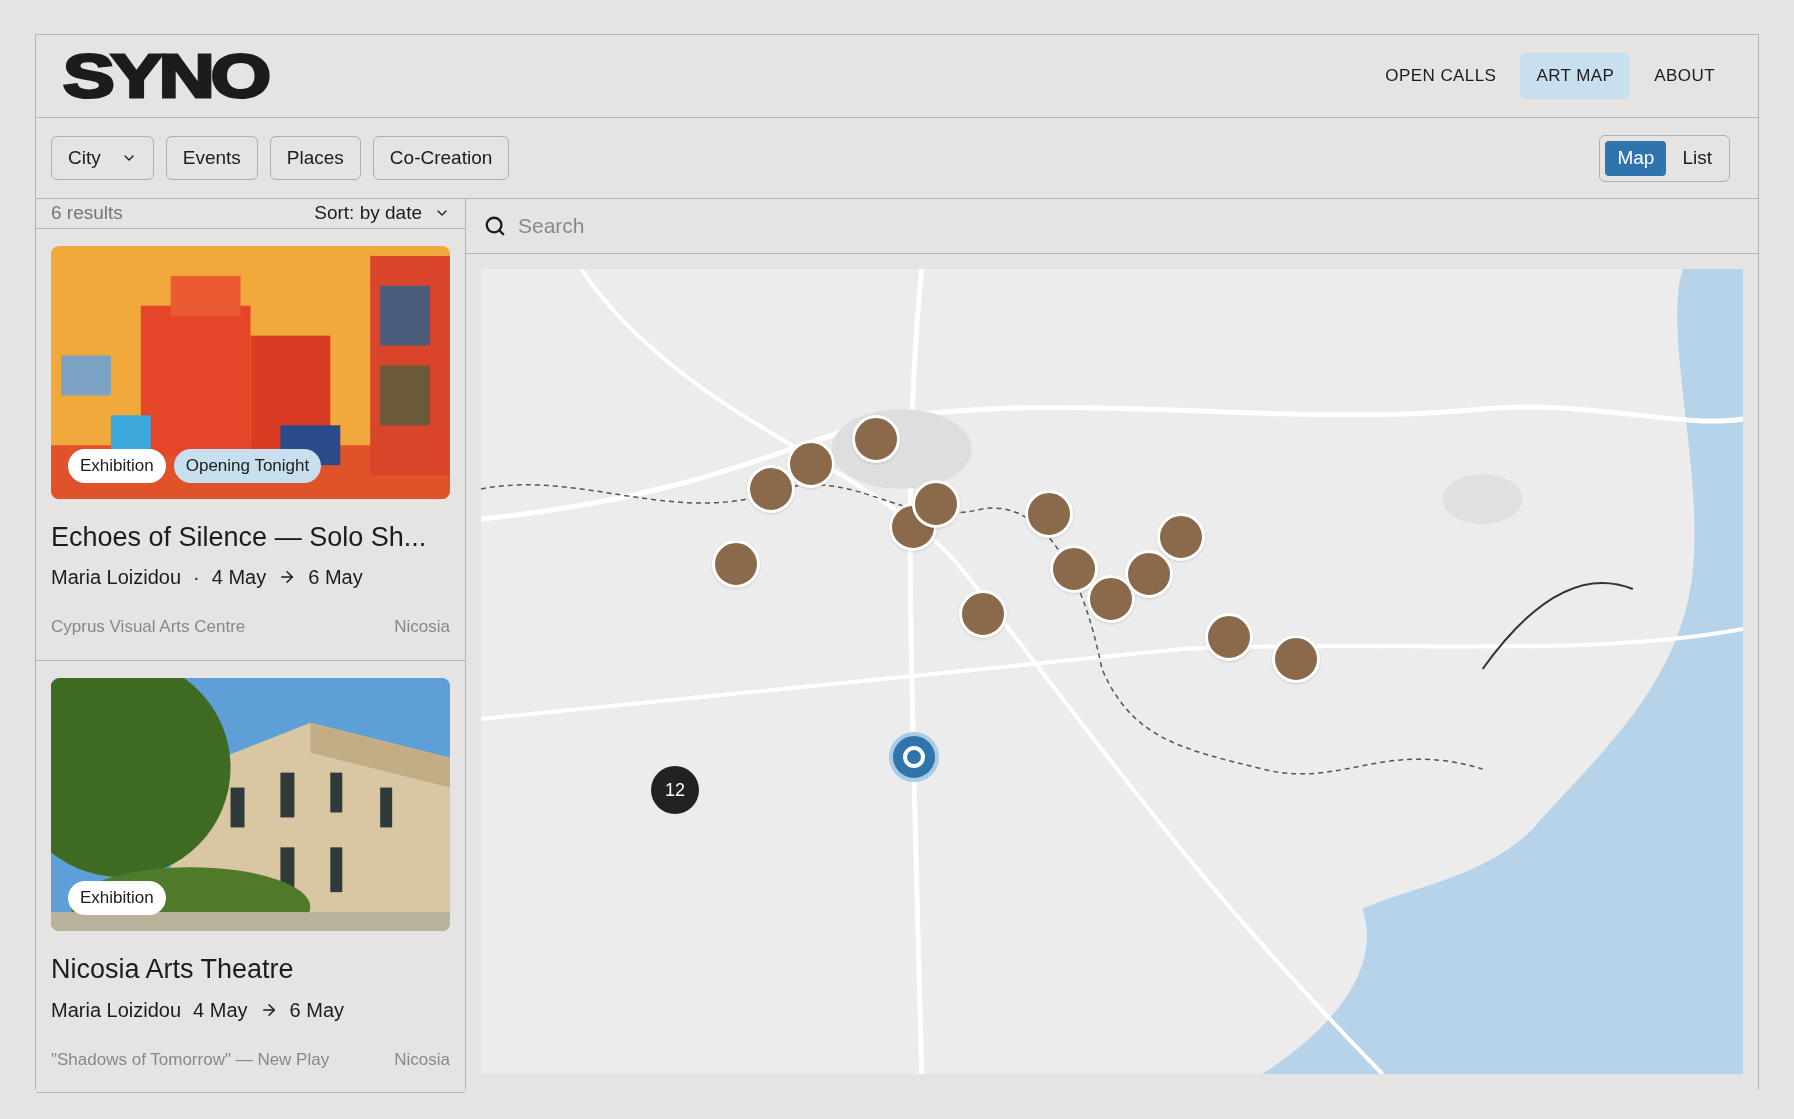 The height and width of the screenshot is (1119, 1794). What do you see at coordinates (165, 76) in the screenshot?
I see `logo: SYNO` at bounding box center [165, 76].